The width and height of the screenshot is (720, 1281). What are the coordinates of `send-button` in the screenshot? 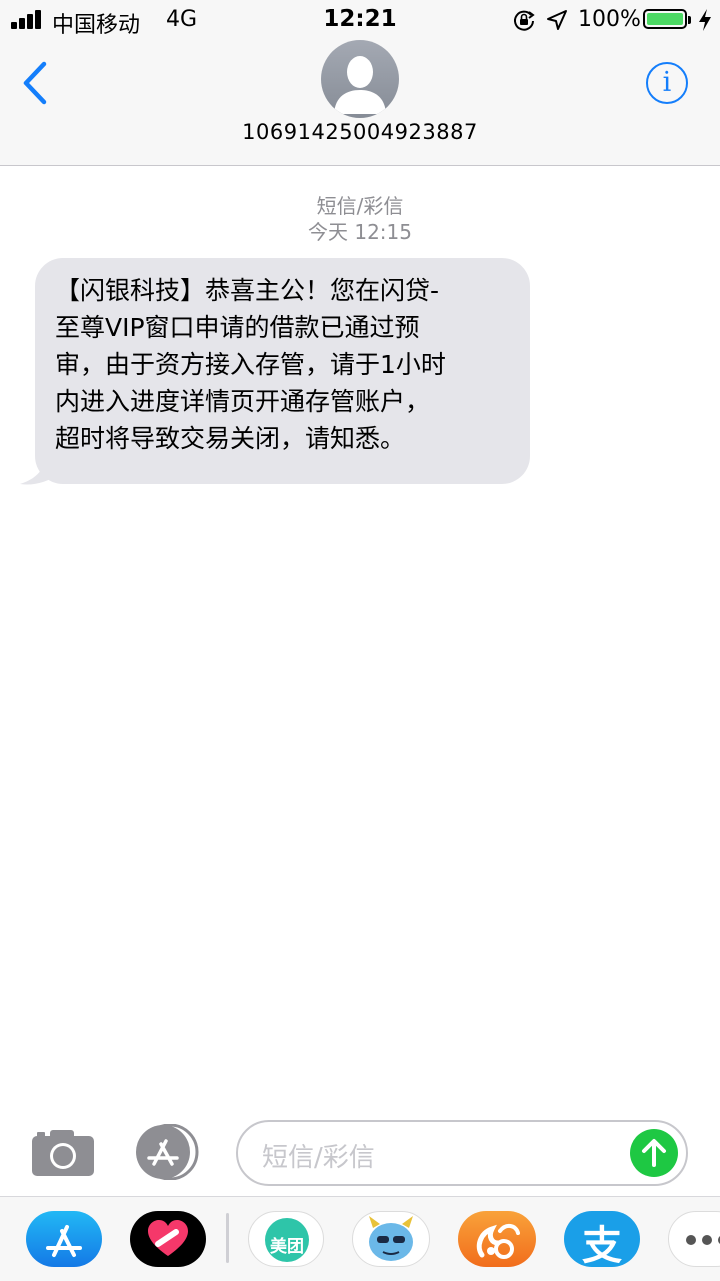 It's located at (654, 1153).